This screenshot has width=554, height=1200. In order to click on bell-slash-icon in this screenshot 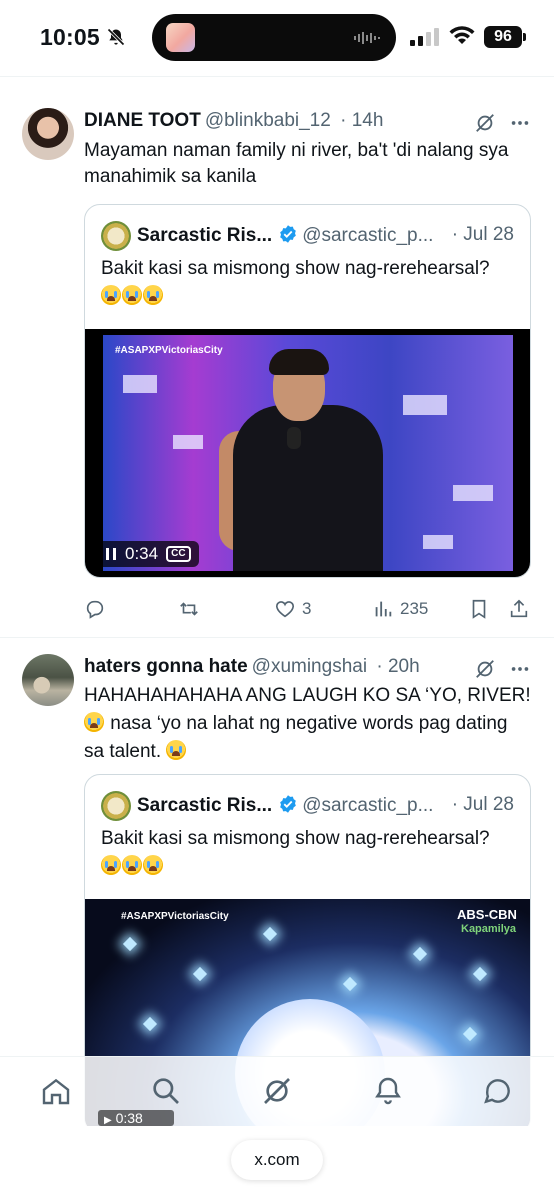, I will do `click(116, 37)`.